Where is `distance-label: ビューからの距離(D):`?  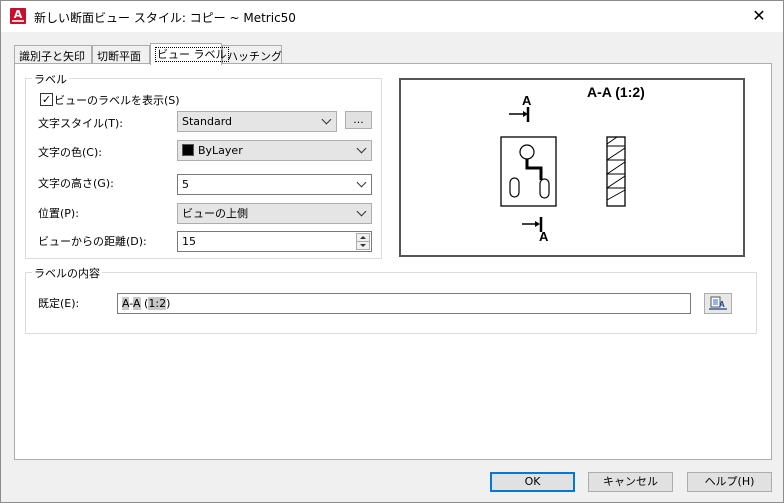
distance-label: ビューからの距離(D): is located at coordinates (92, 241).